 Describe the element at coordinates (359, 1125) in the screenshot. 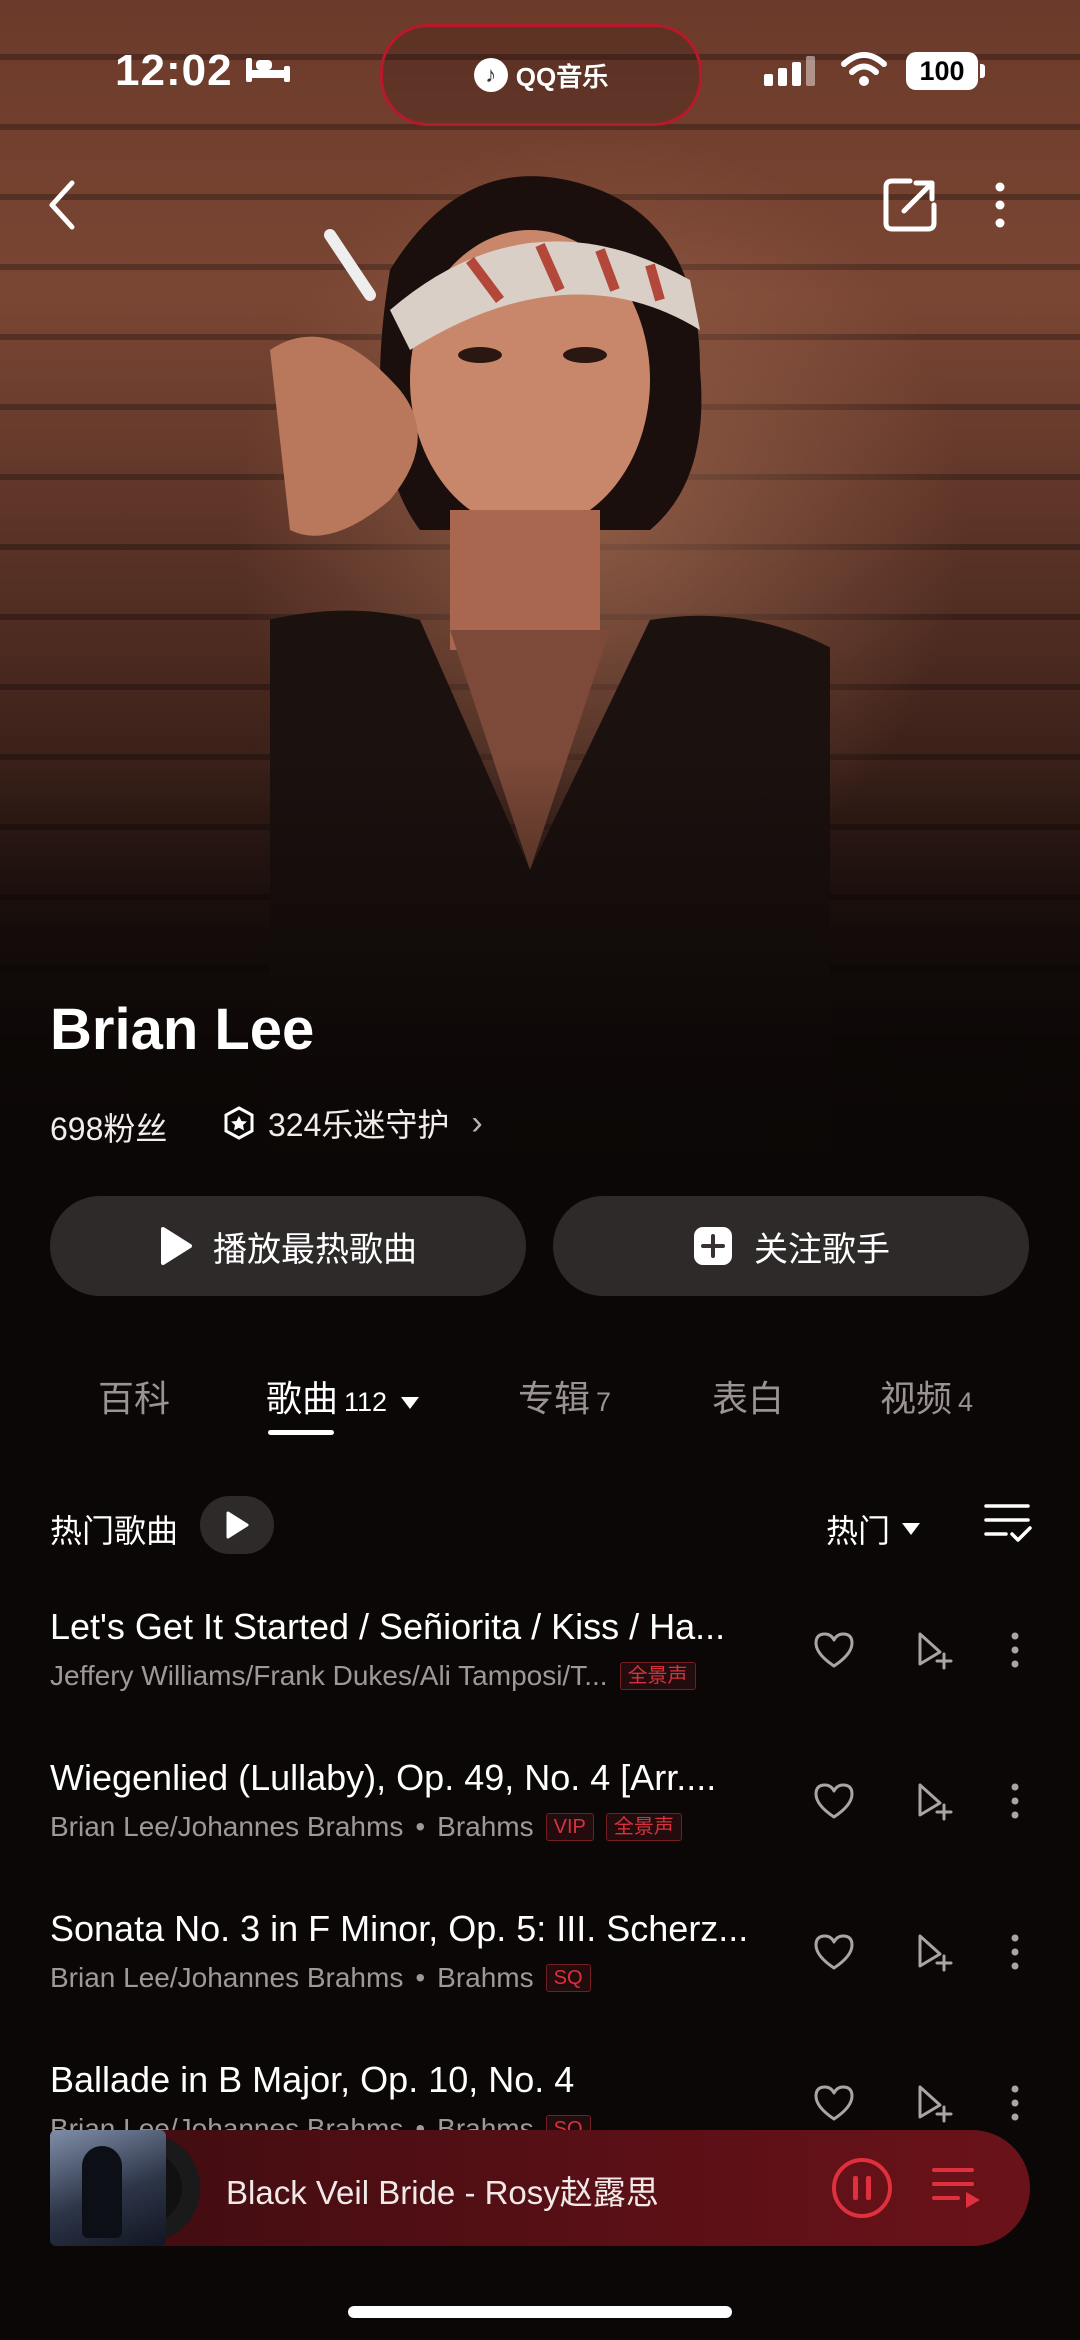

I see `guard-count: 324乐迷守护` at that location.